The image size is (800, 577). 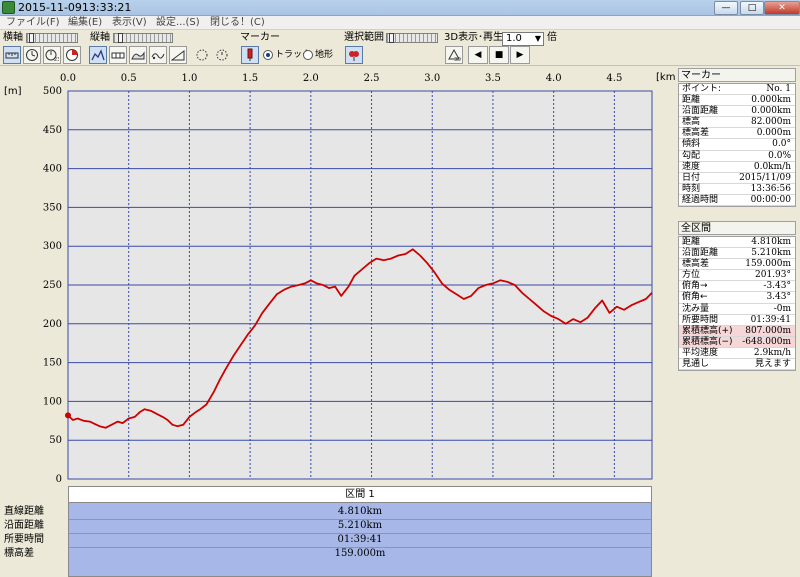 What do you see at coordinates (782, 8) in the screenshot?
I see `close-button: ✕` at bounding box center [782, 8].